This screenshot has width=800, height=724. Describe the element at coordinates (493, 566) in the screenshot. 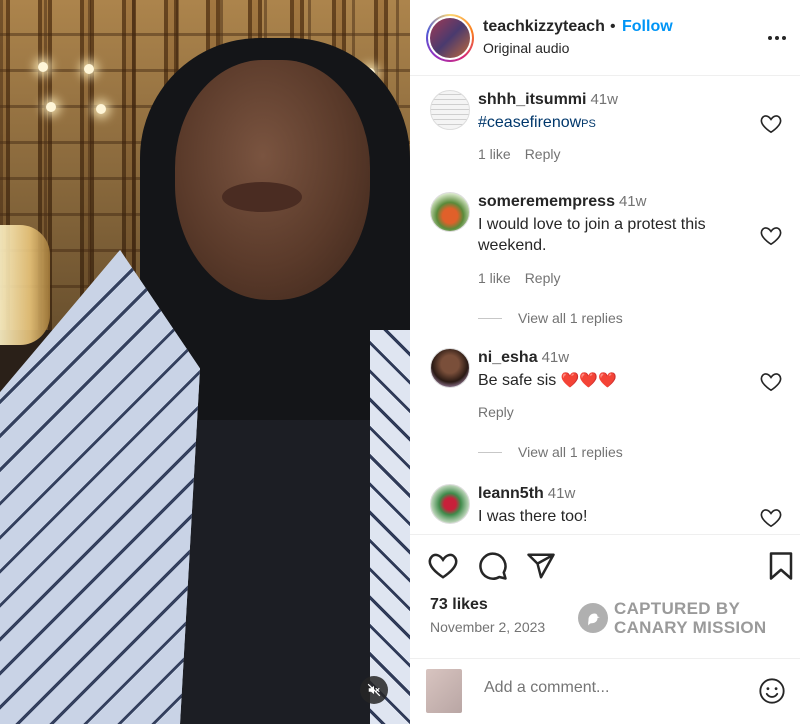

I see `comment-icon` at that location.